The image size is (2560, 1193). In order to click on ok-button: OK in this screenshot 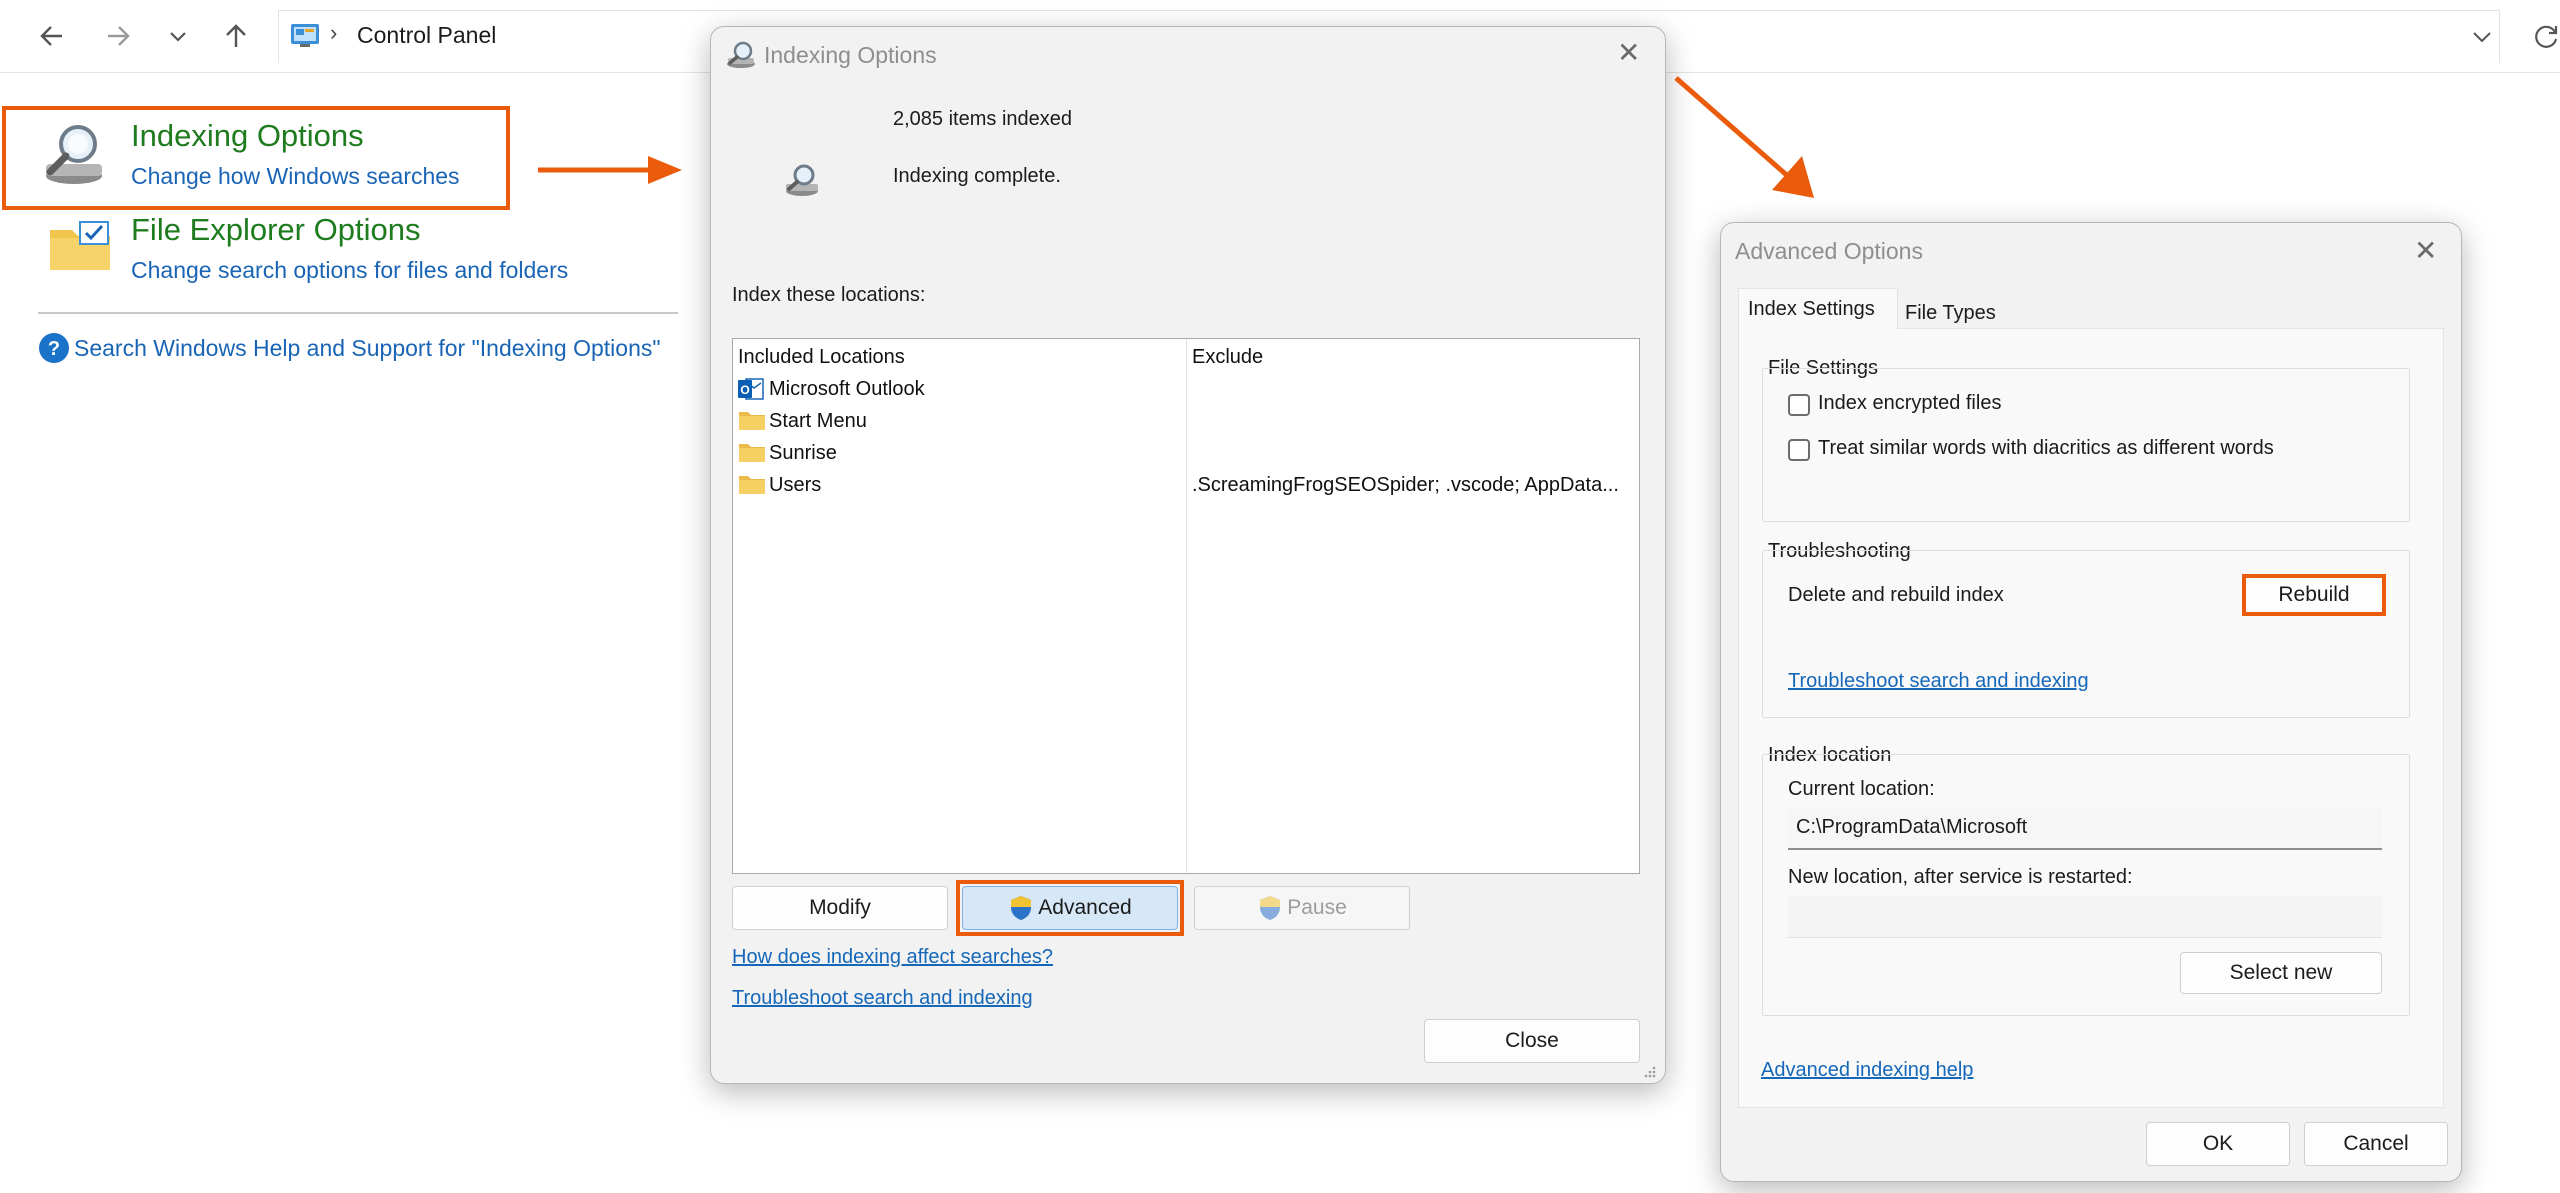, I will do `click(2218, 1144)`.